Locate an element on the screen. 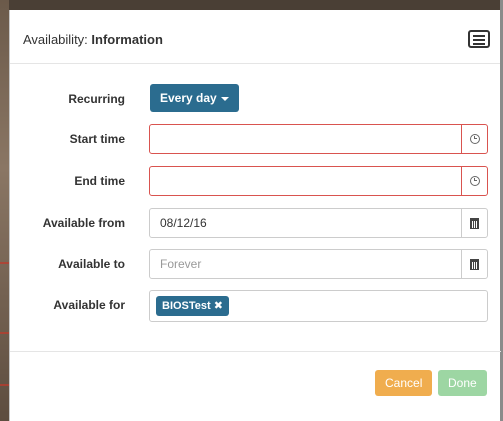 This screenshot has width=503, height=421. available-for-row: Available for BIOSTest ✖ is located at coordinates (255, 306).